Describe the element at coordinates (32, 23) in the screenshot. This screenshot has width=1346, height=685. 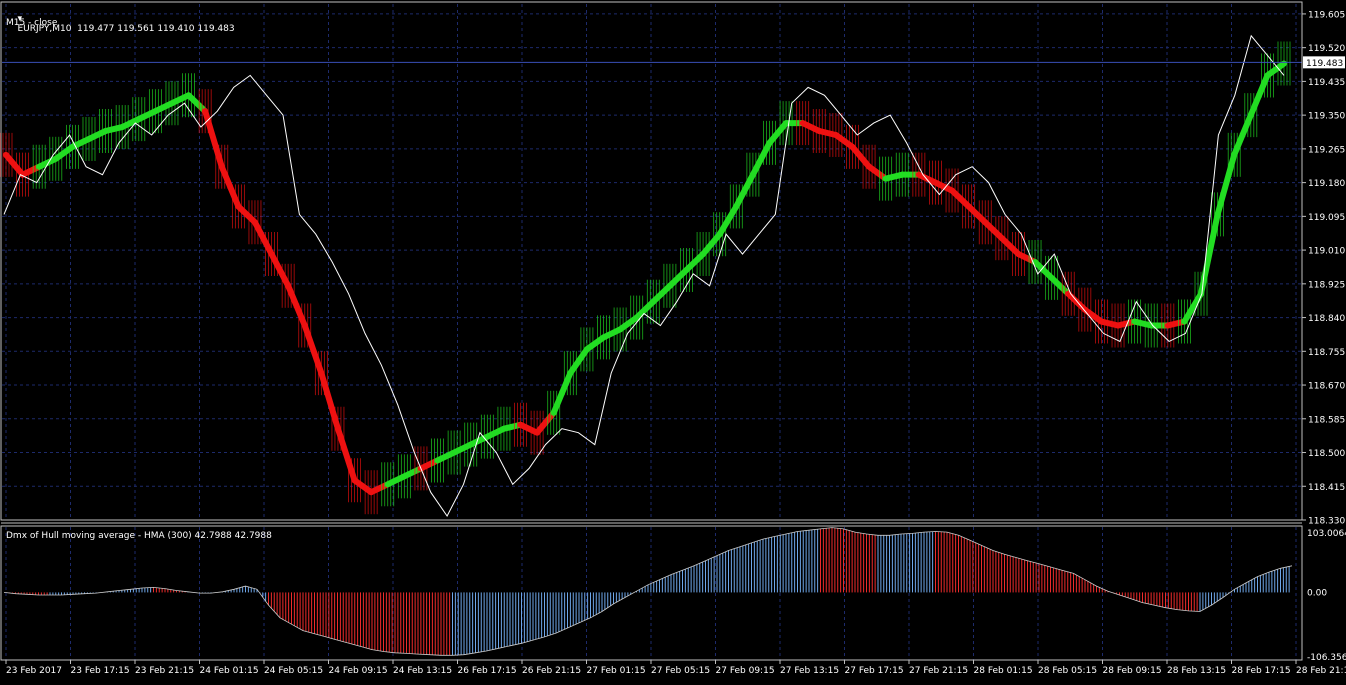
I see `overlay-label: M15 - close` at that location.